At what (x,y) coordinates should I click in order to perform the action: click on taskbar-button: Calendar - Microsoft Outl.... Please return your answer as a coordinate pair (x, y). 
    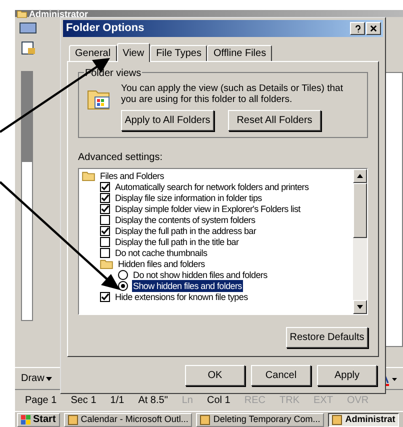
    Looking at the image, I should click on (128, 419).